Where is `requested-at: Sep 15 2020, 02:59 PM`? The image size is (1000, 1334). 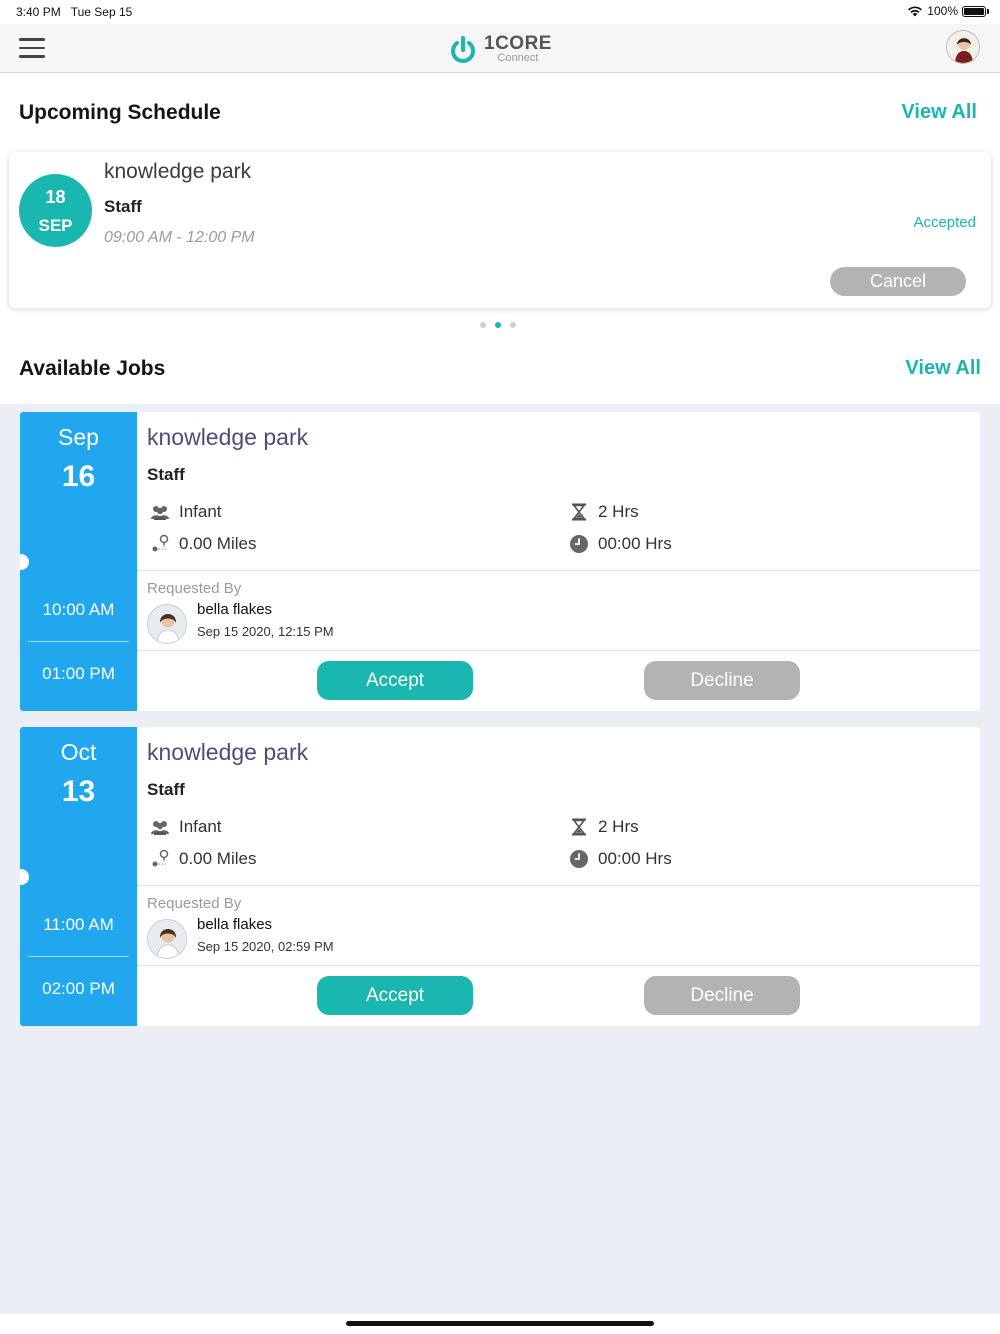 requested-at: Sep 15 2020, 02:59 PM is located at coordinates (265, 946).